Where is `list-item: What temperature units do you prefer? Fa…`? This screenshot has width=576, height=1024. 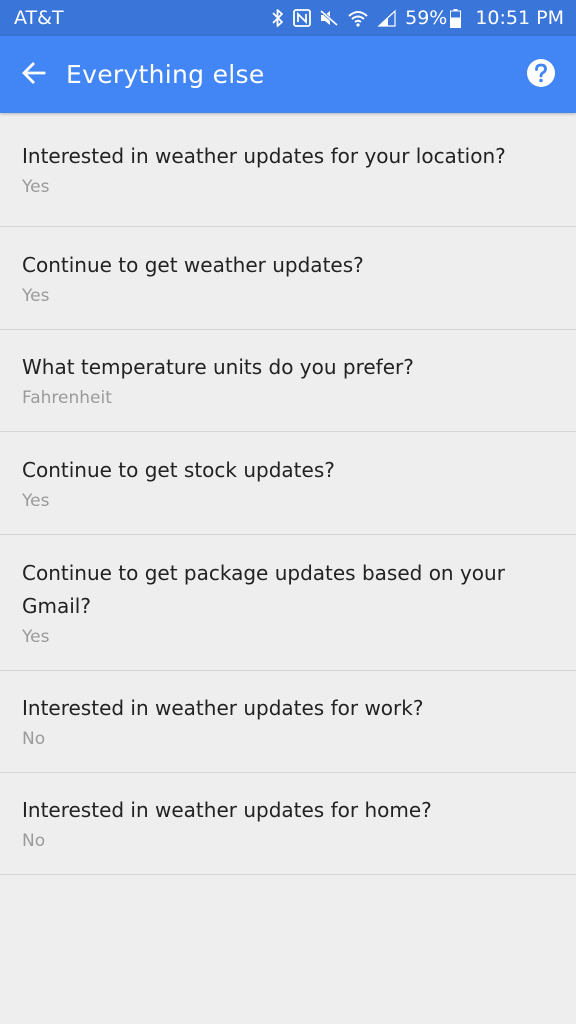 list-item: What temperature units do you prefer? Fa… is located at coordinates (288, 381).